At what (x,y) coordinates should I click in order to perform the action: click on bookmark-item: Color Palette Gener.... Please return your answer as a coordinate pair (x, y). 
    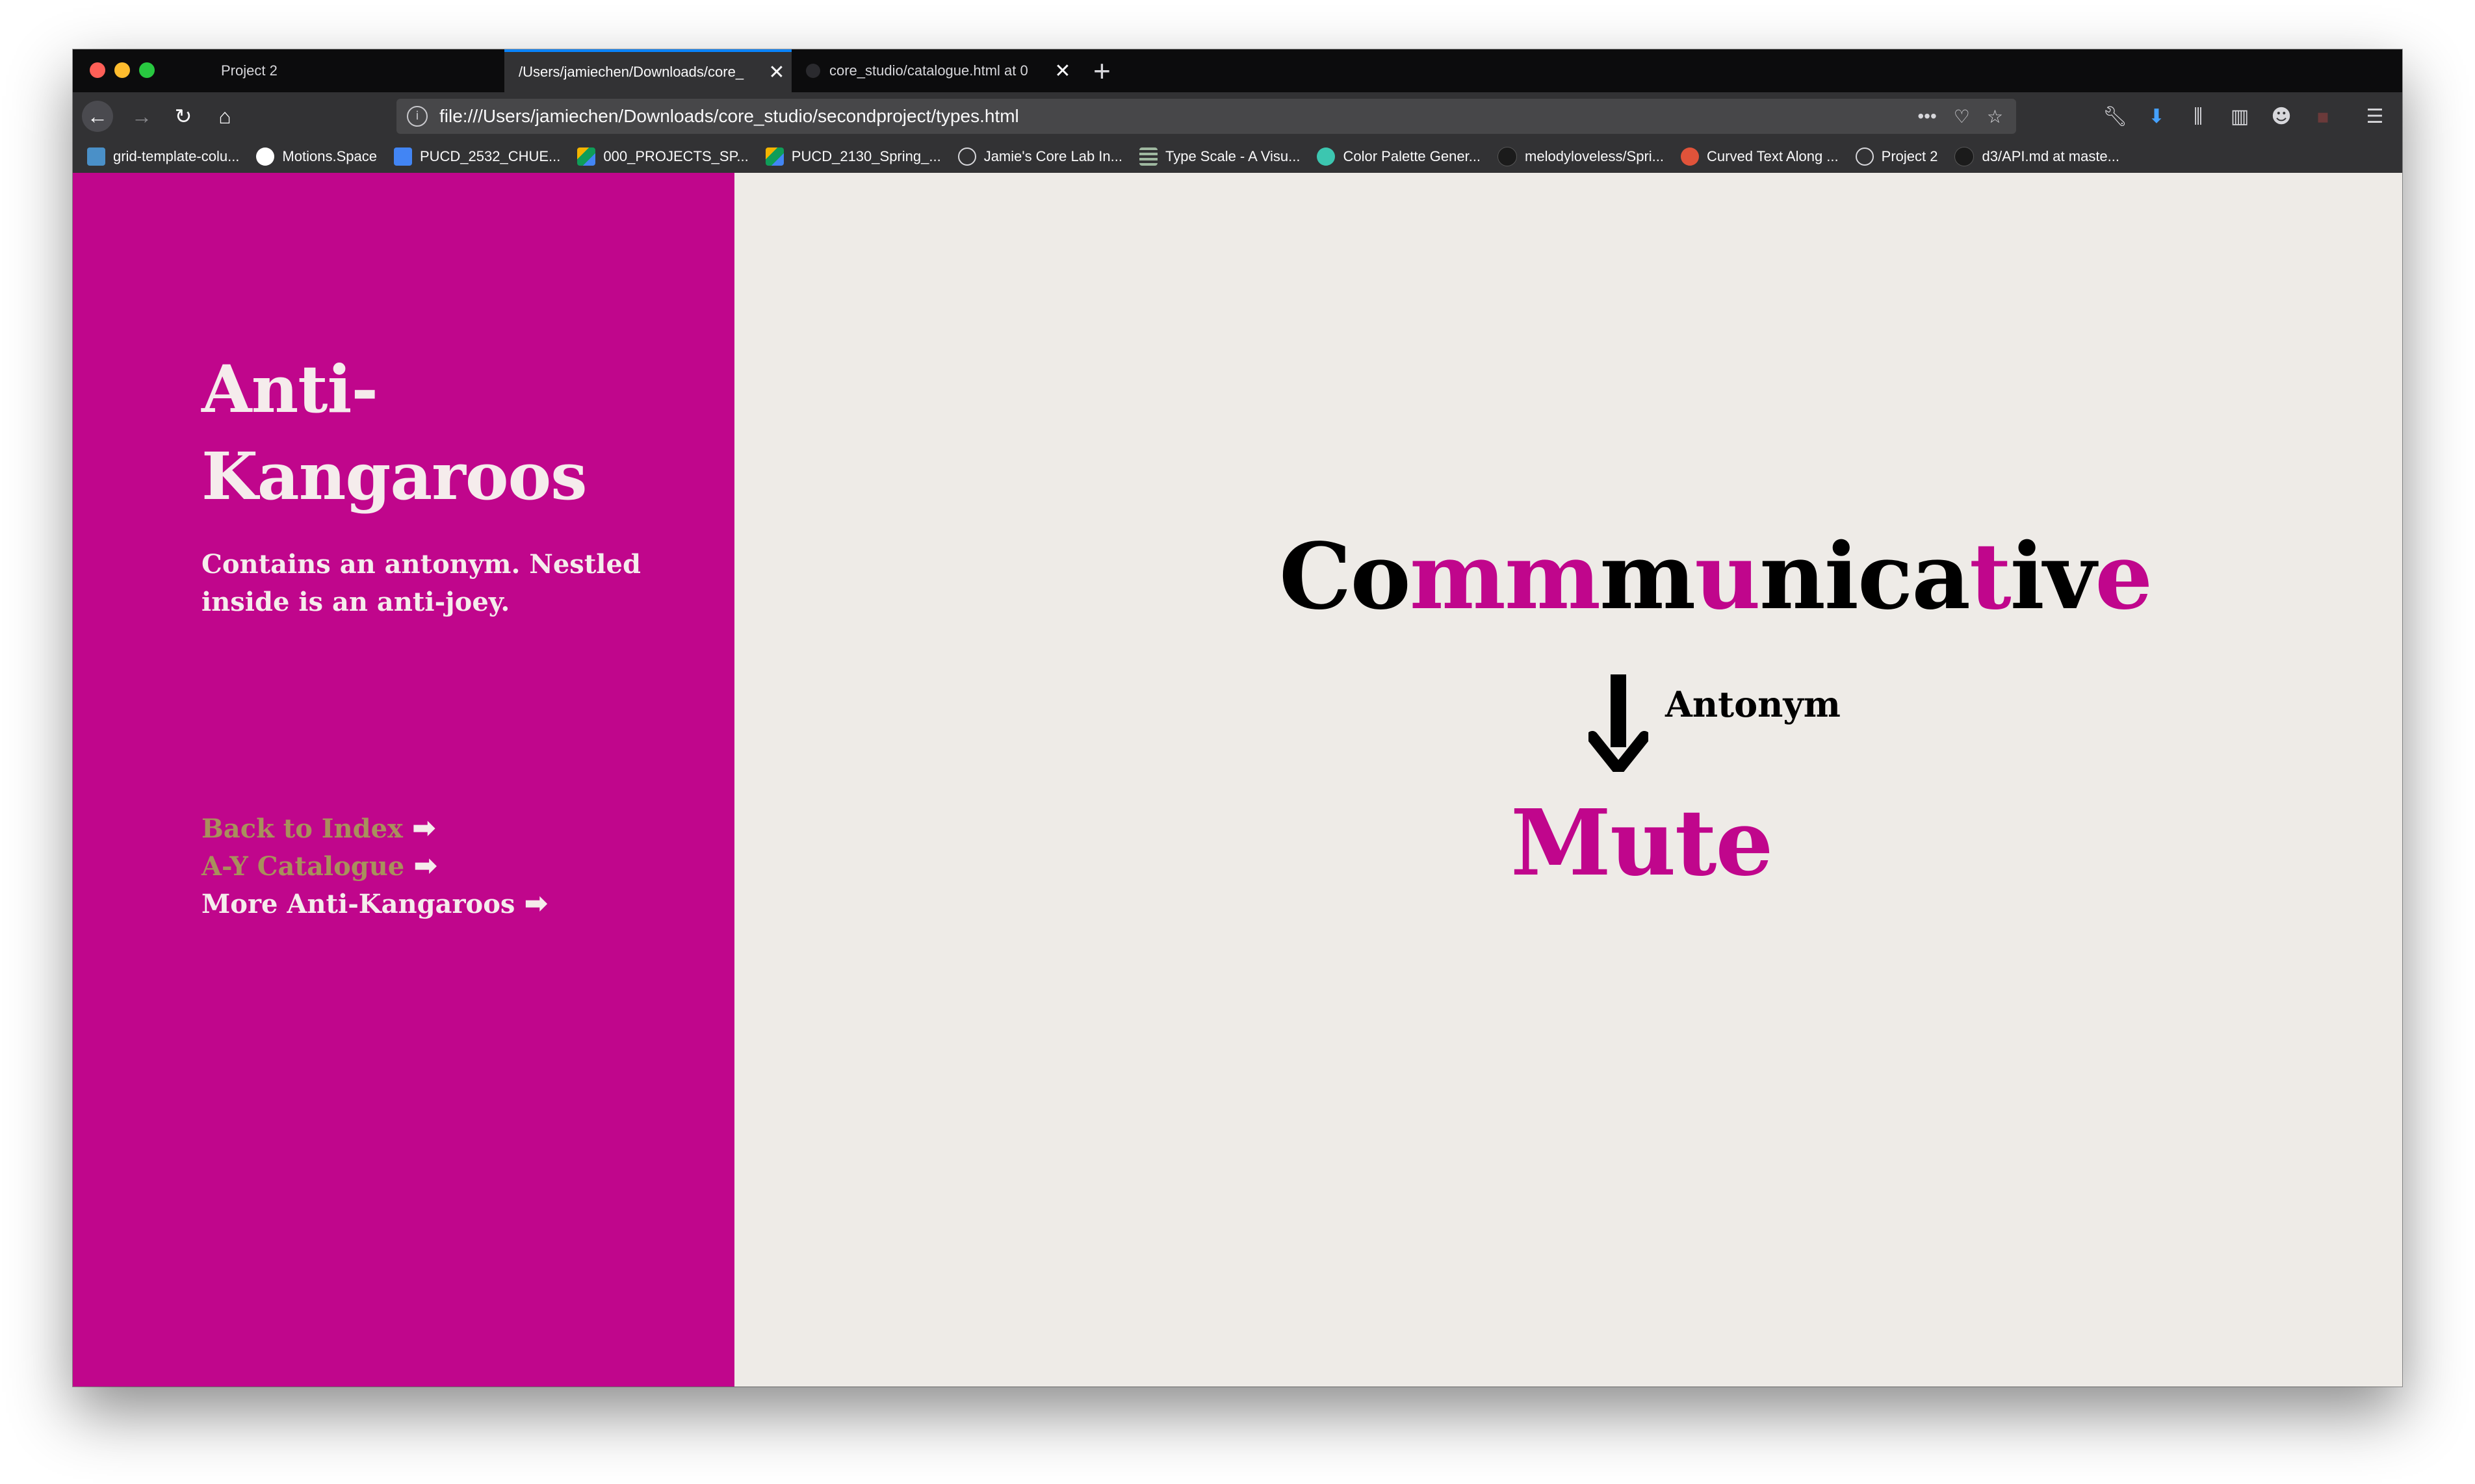
    Looking at the image, I should click on (1399, 157).